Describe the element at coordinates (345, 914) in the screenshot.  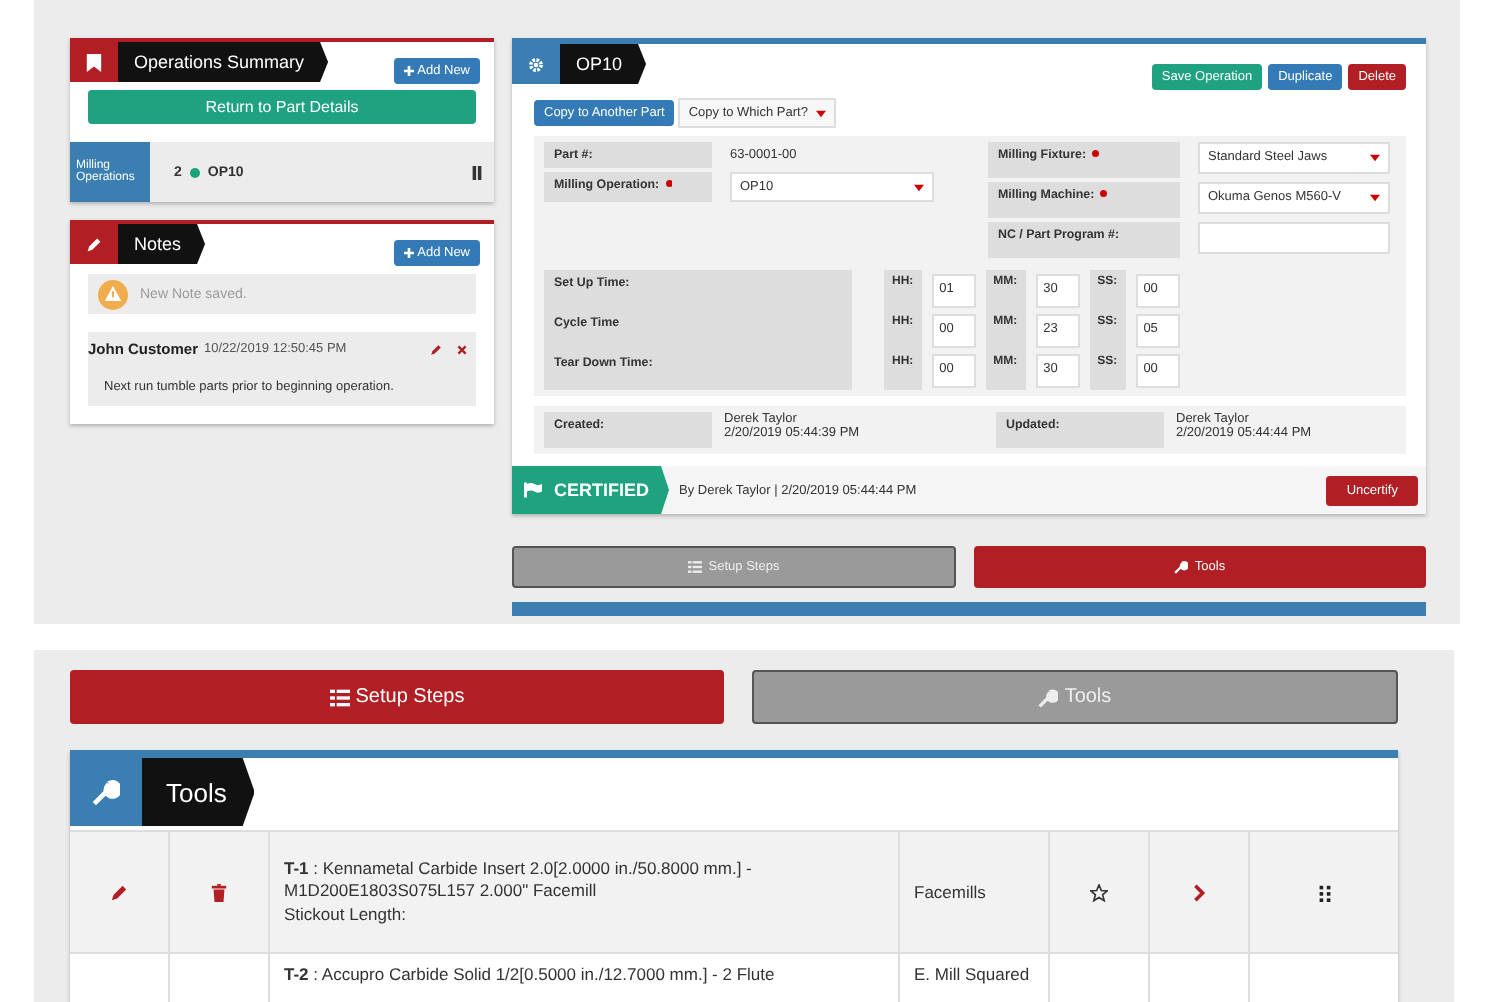
I see `stickout-label: Stickout Length:` at that location.